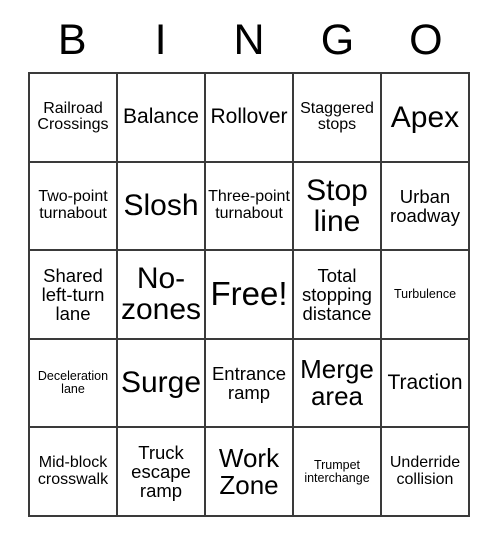 This screenshot has width=500, height=544. I want to click on bingo-cell: Total stopping distance, so click(338, 295).